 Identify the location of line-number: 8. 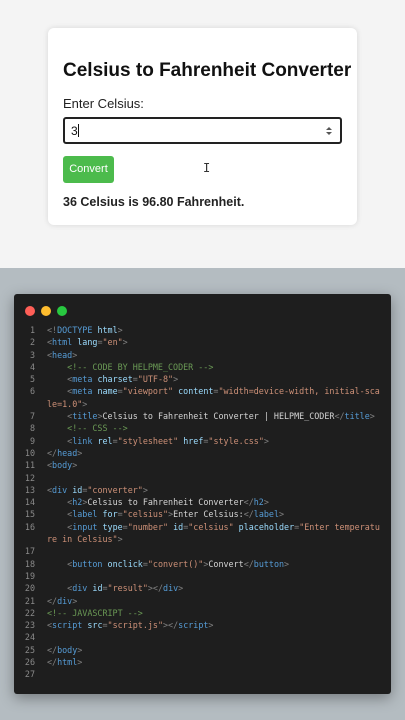
(32, 428).